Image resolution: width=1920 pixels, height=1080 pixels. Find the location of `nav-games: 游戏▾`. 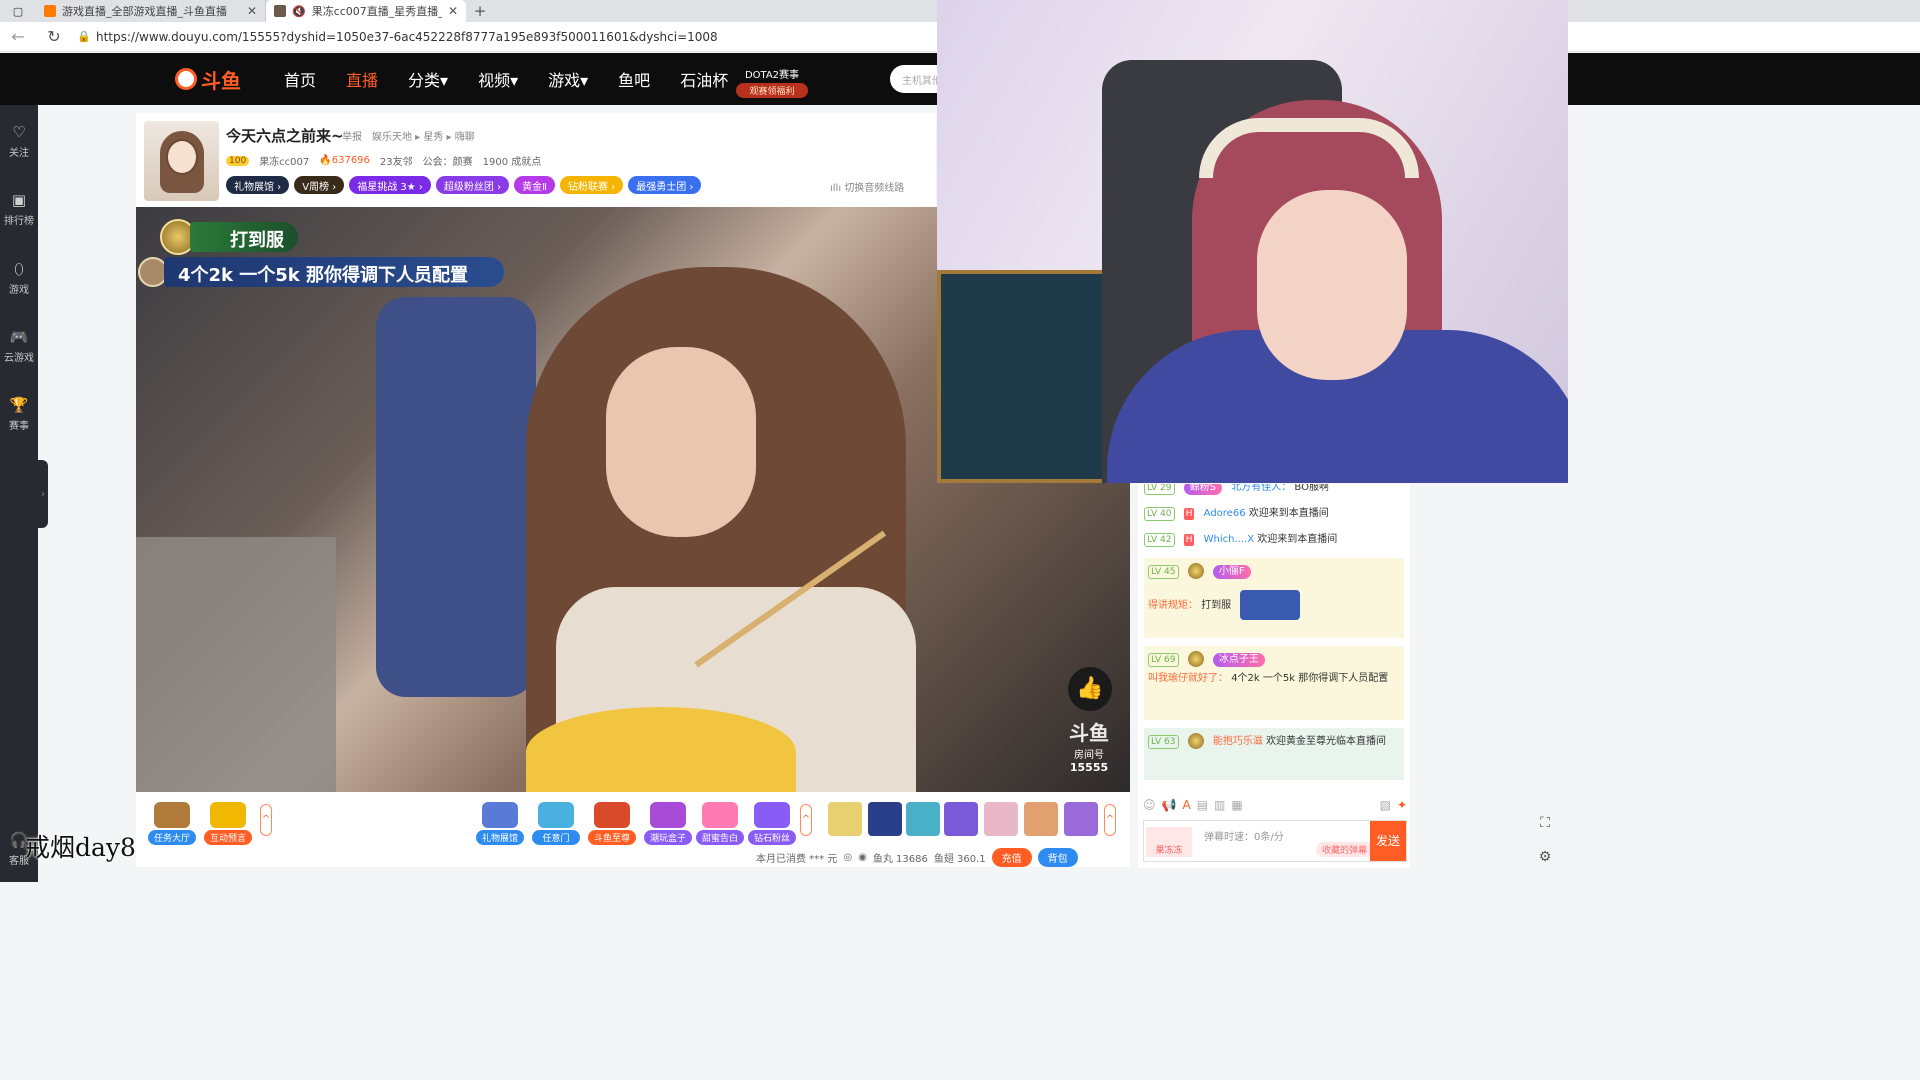

nav-games: 游戏▾ is located at coordinates (568, 79).